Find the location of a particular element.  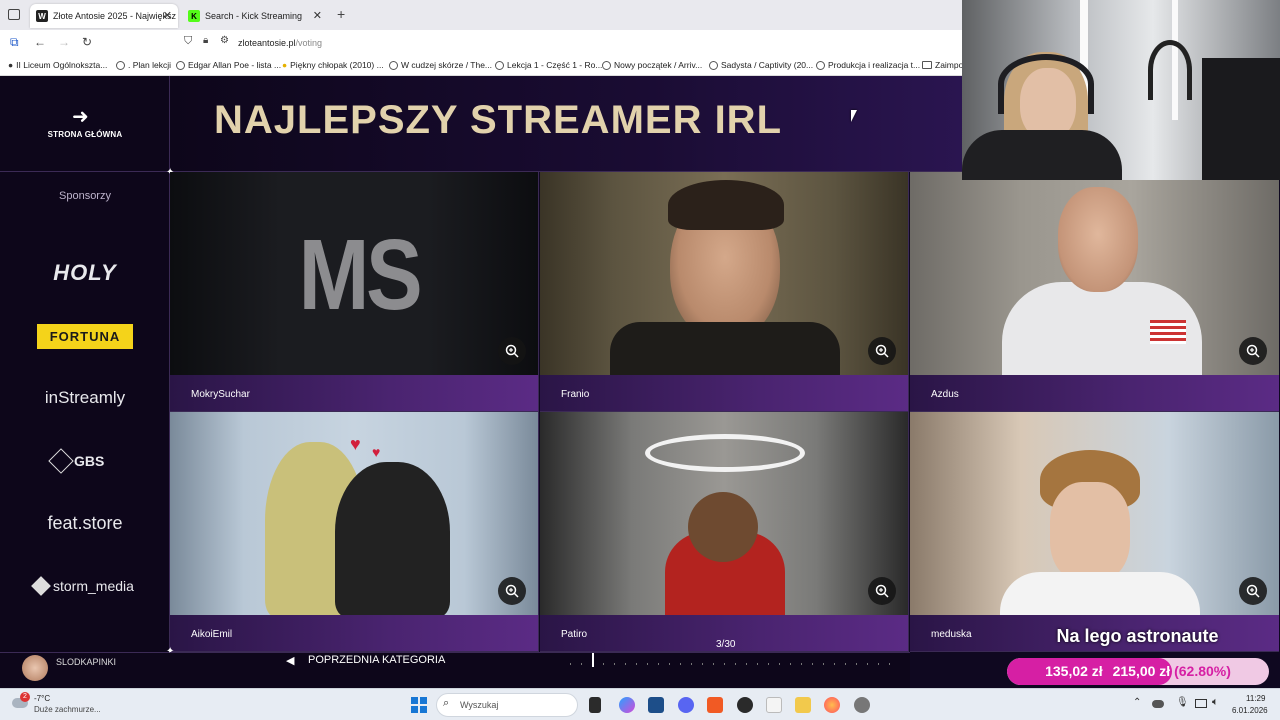

emoji-icon: ● is located at coordinates (285, 65).